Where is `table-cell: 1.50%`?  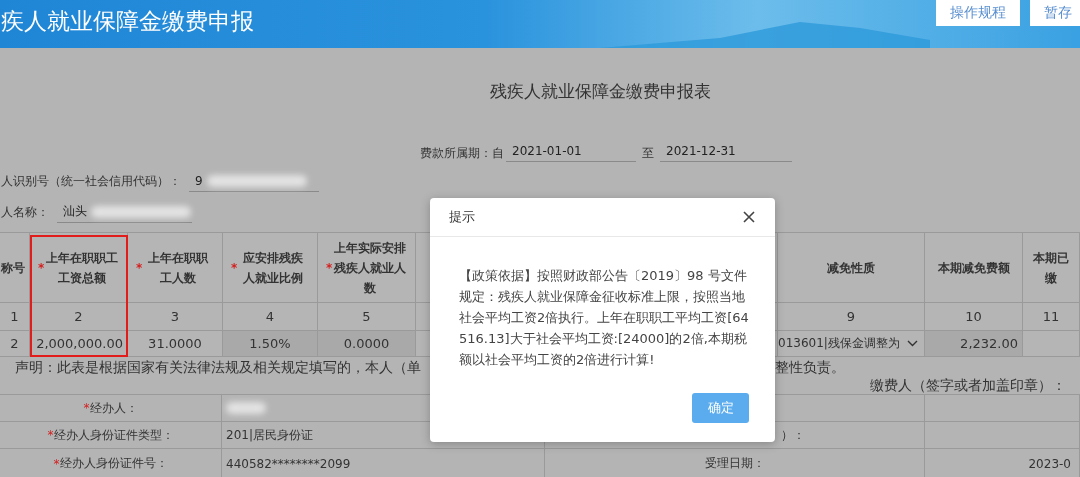 table-cell: 1.50% is located at coordinates (270, 344).